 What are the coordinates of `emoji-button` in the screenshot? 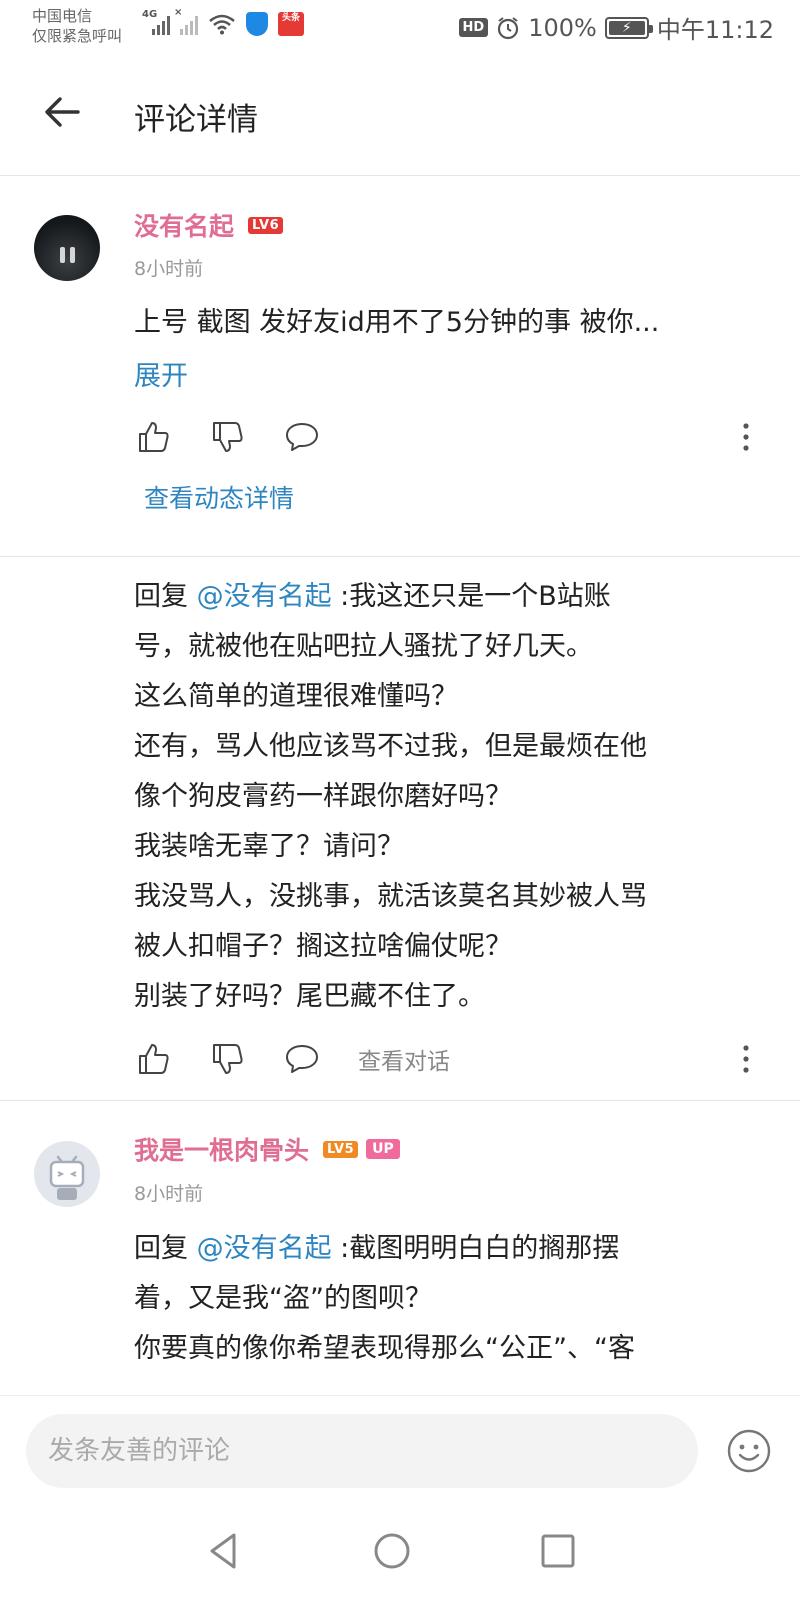 It's located at (749, 1451).